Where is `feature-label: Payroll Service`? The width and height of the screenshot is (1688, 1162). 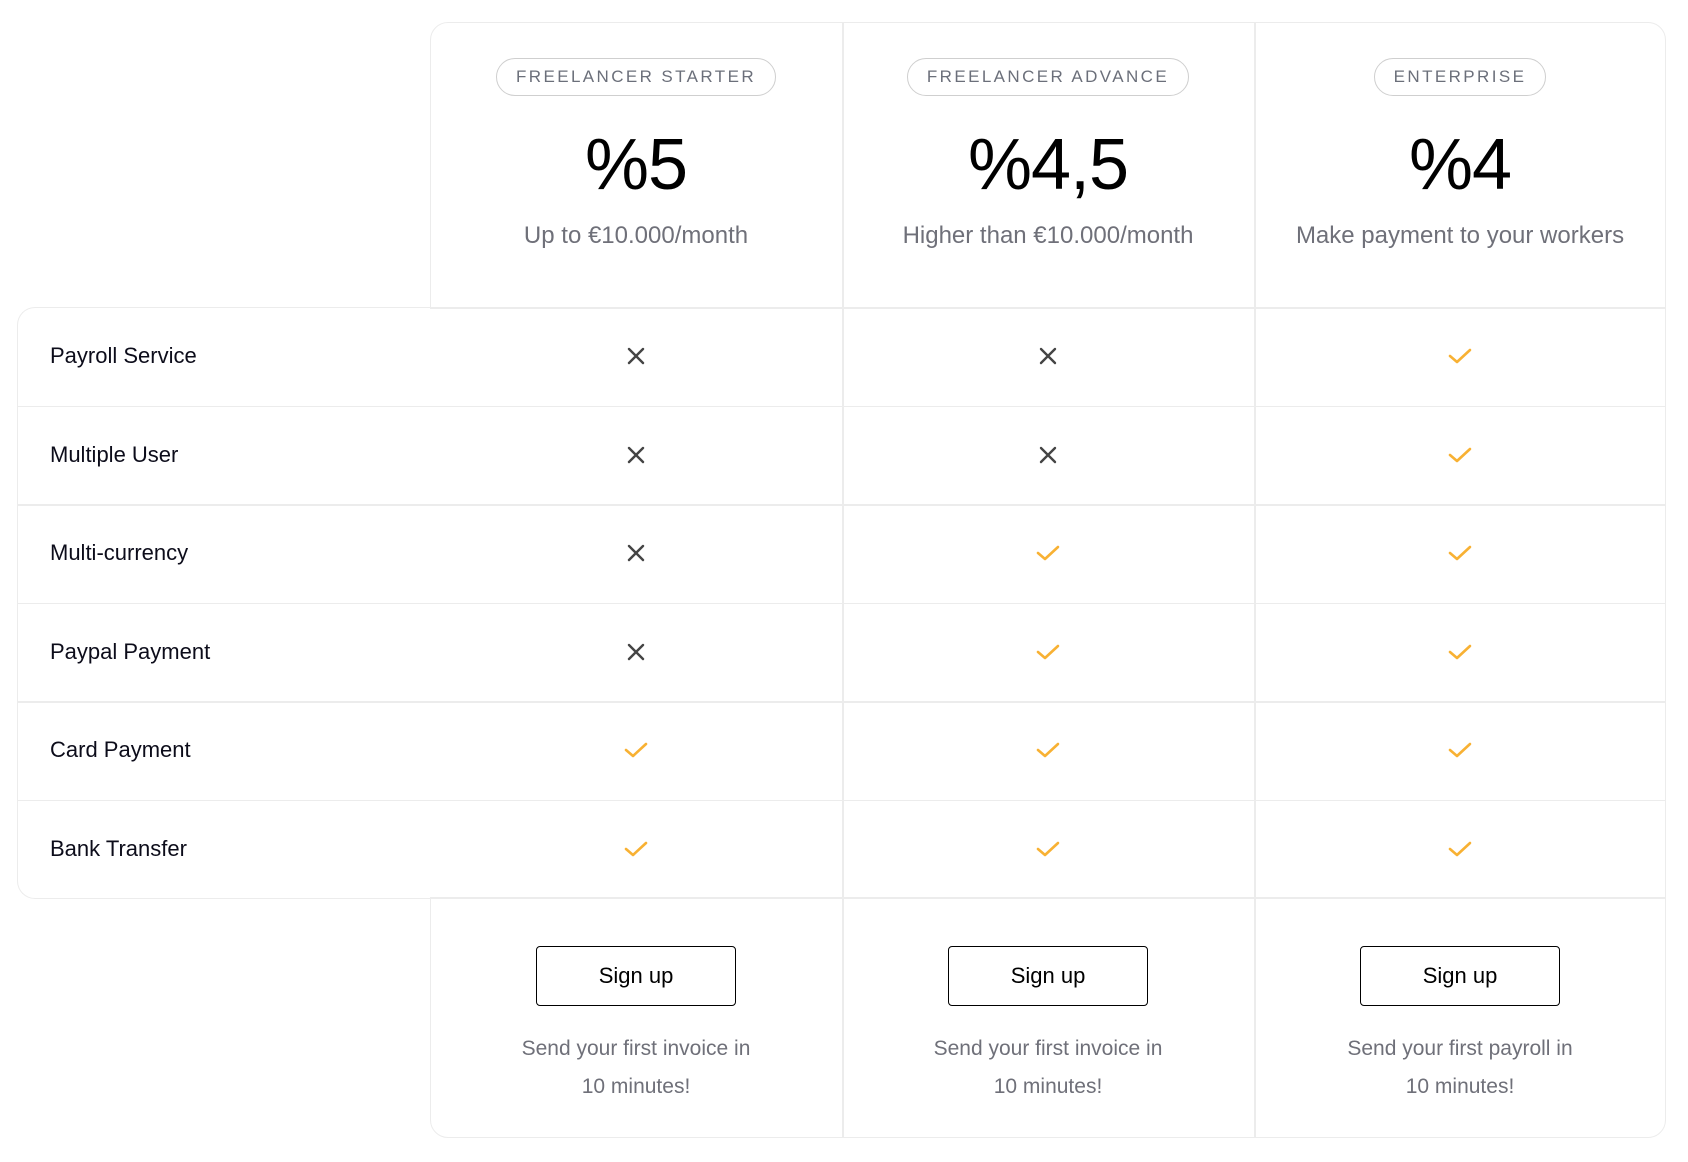
feature-label: Payroll Service is located at coordinates (123, 355).